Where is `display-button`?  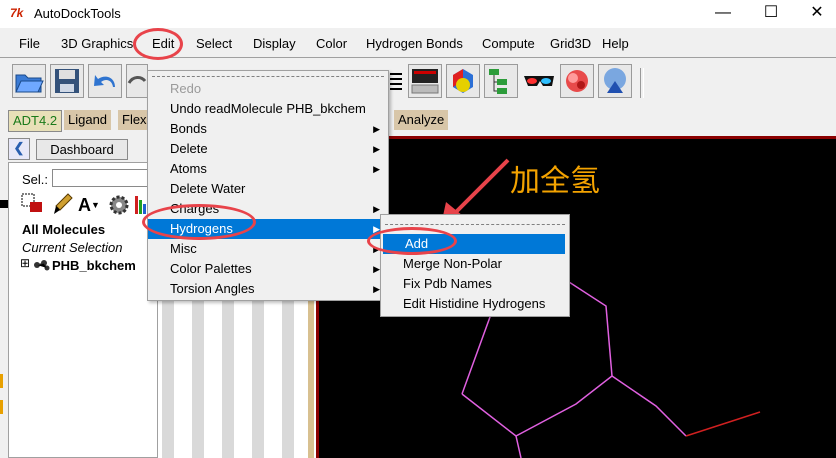
display-button is located at coordinates (425, 81).